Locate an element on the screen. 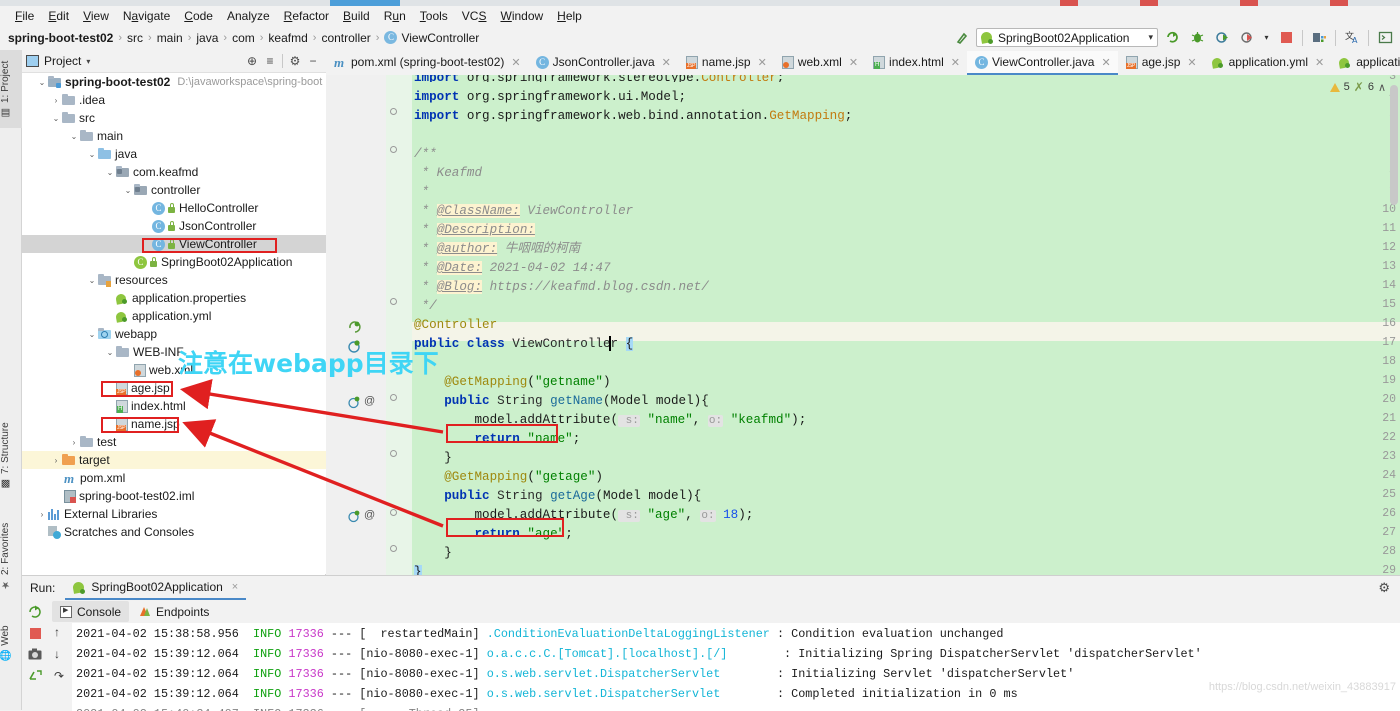 The width and height of the screenshot is (1400, 711). sidebar-item-structure: ▩7: Structure is located at coordinates (11, 456).